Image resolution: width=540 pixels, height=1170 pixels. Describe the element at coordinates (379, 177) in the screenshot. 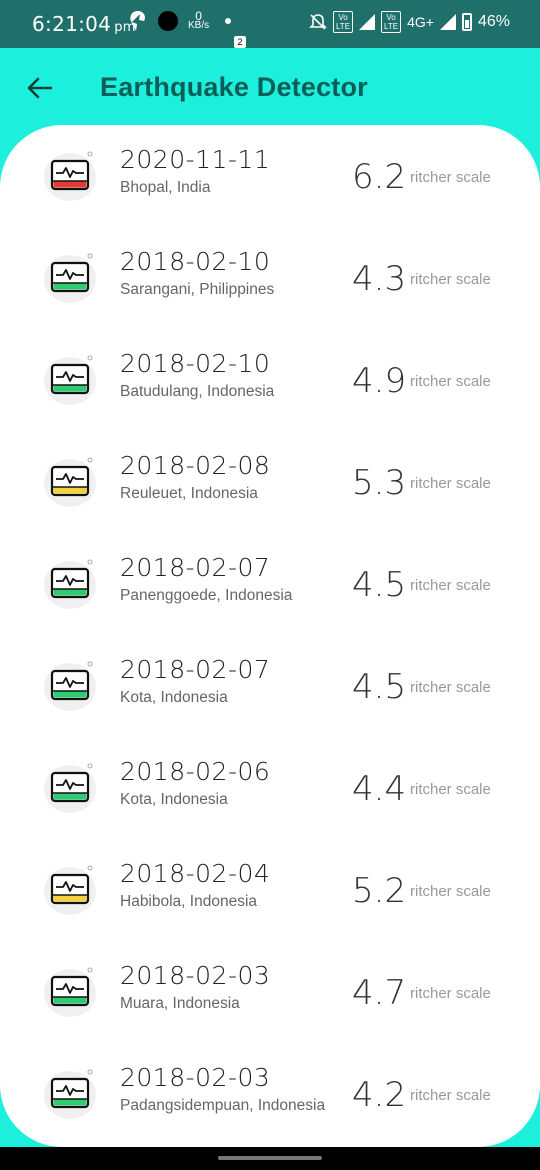

I see `quake-magnitude: 6.2` at that location.